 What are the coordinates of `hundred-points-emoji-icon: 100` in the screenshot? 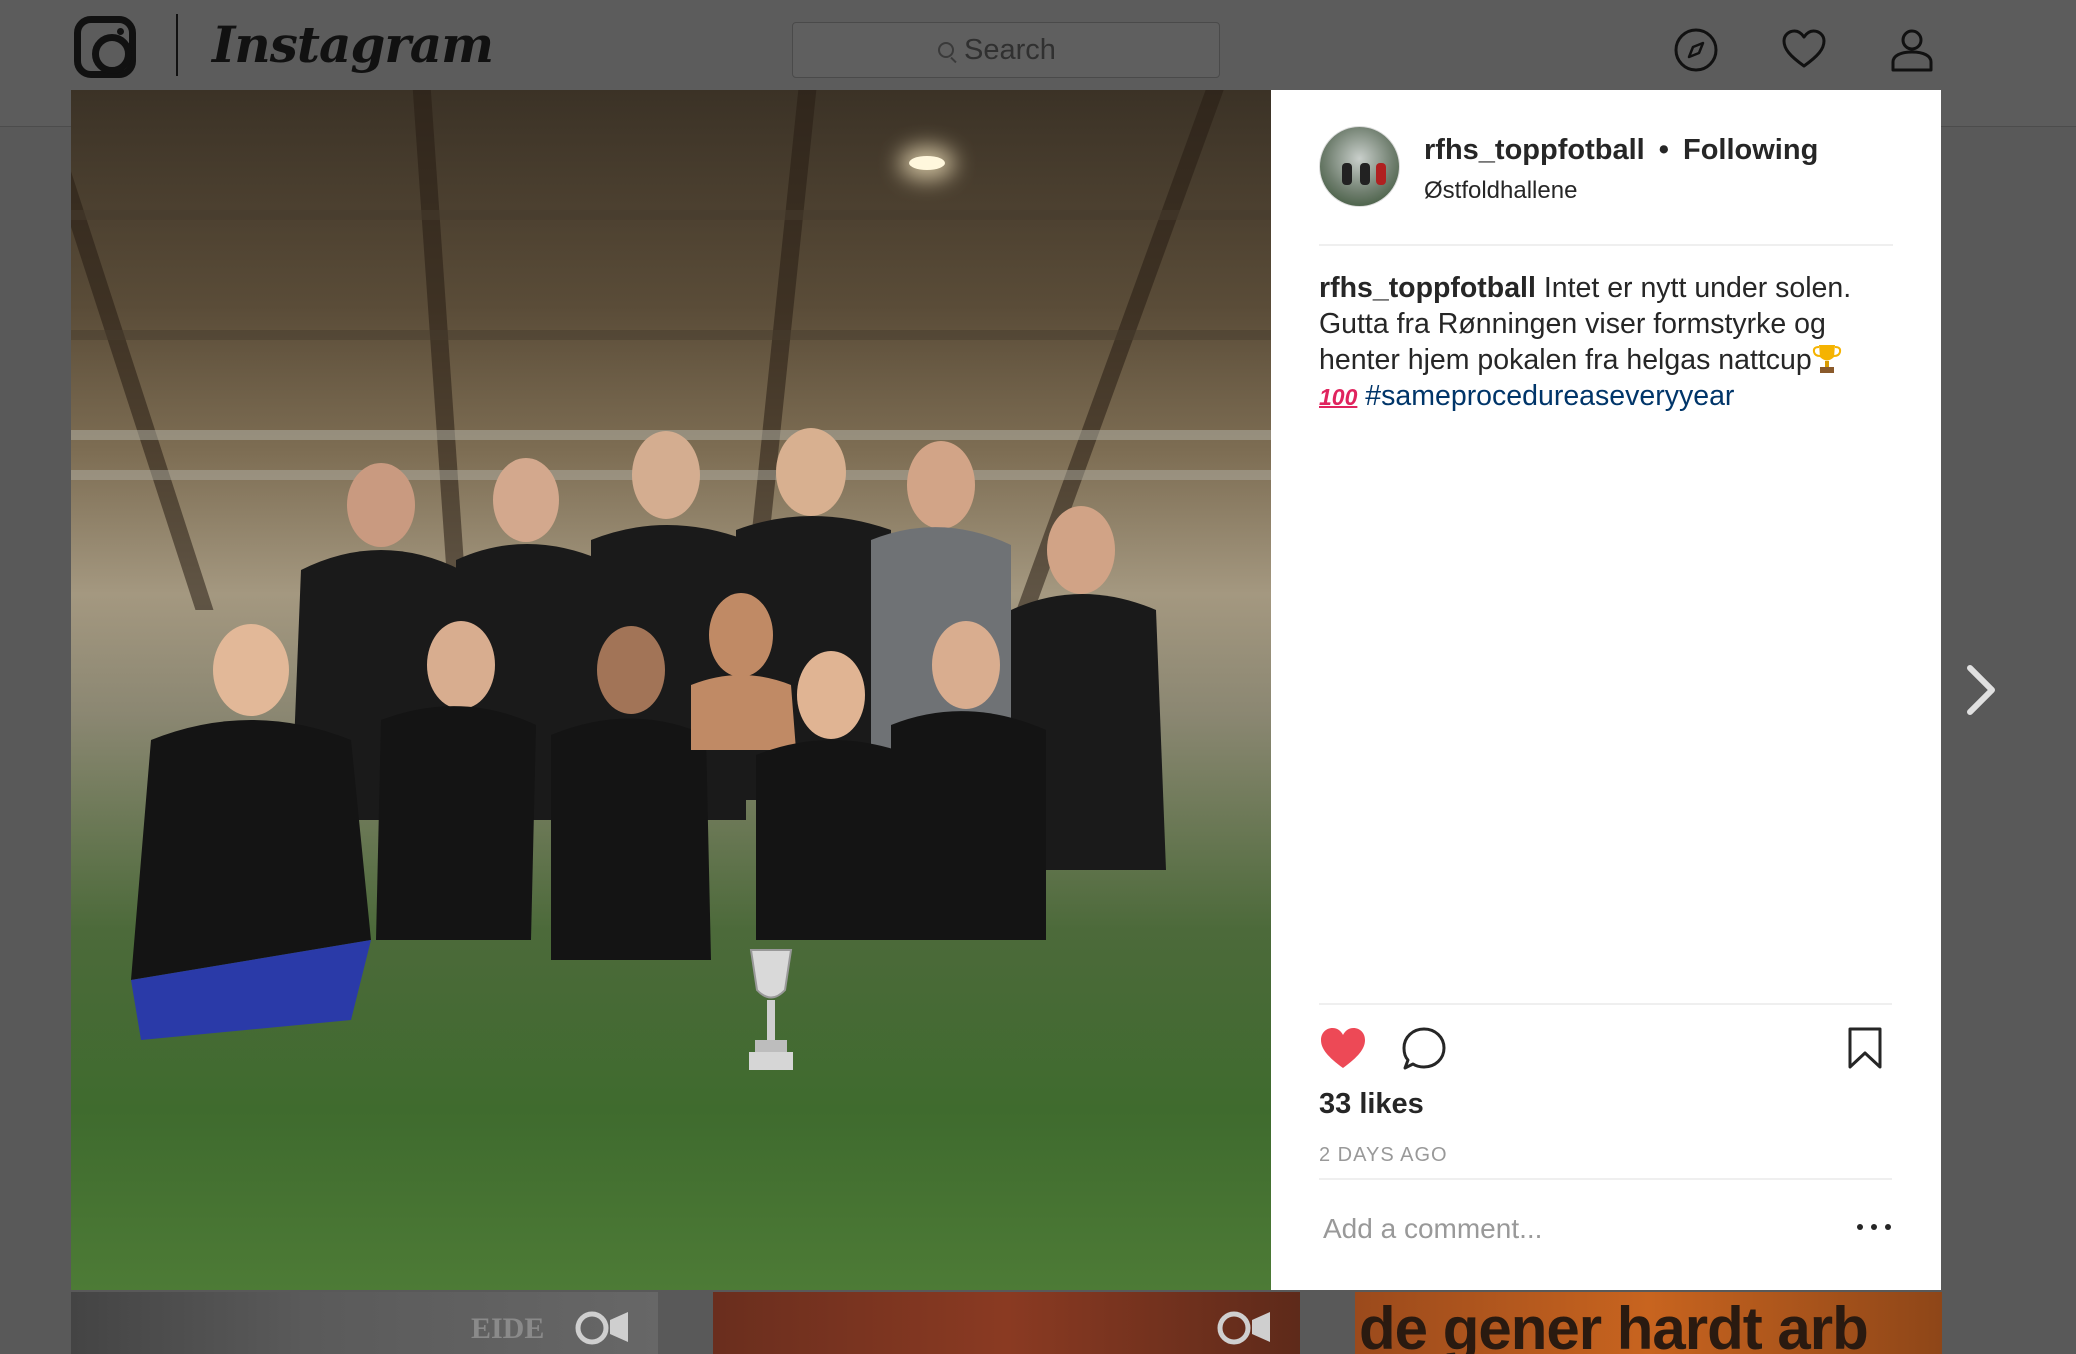 It's located at (1338, 397).